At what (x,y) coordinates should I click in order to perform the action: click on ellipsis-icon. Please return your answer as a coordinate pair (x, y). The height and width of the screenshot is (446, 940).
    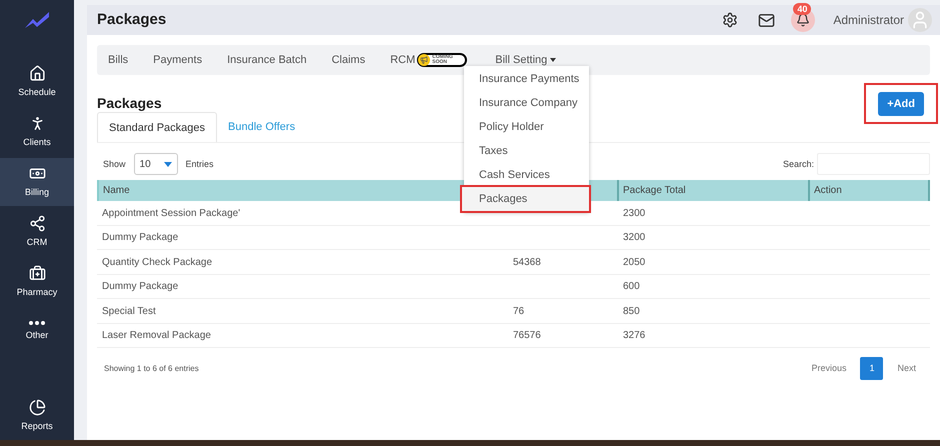
    Looking at the image, I should click on (37, 323).